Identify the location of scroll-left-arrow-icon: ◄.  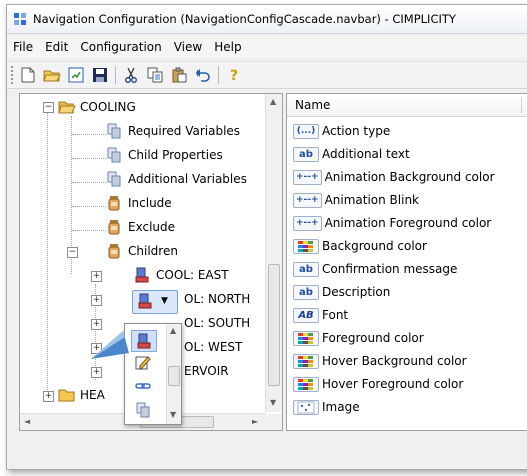
(27, 421).